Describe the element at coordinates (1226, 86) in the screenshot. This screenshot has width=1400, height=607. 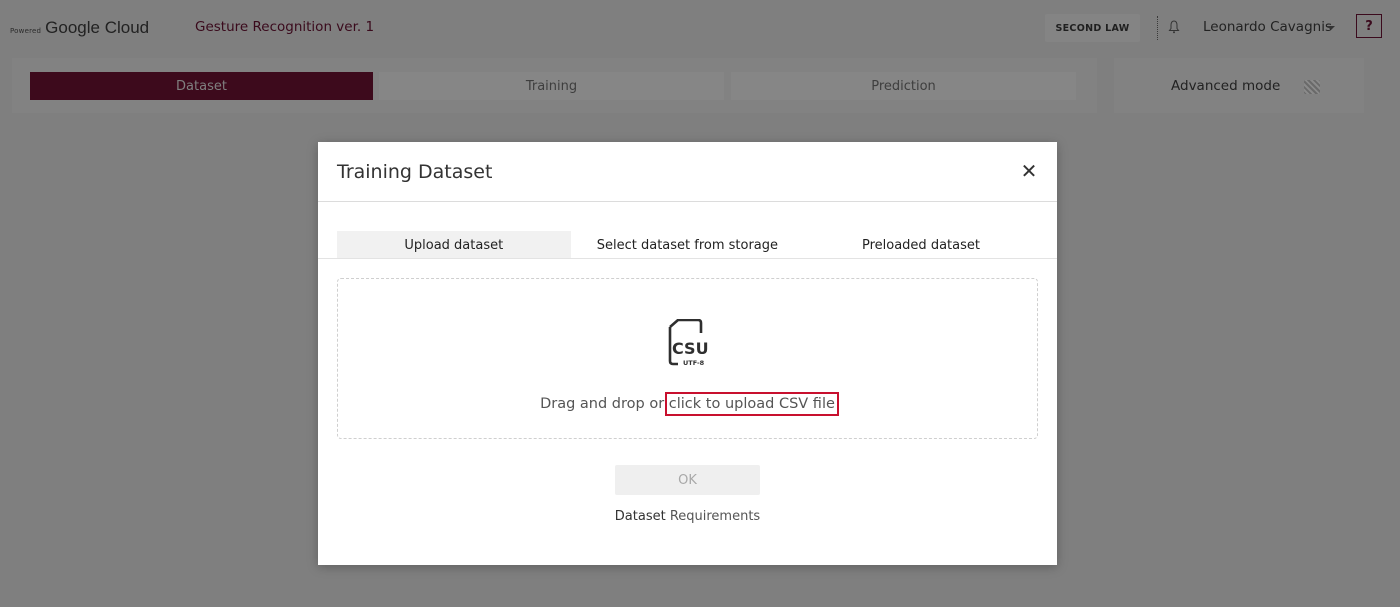
I see `advanced-mode-label: Advanced mode` at that location.